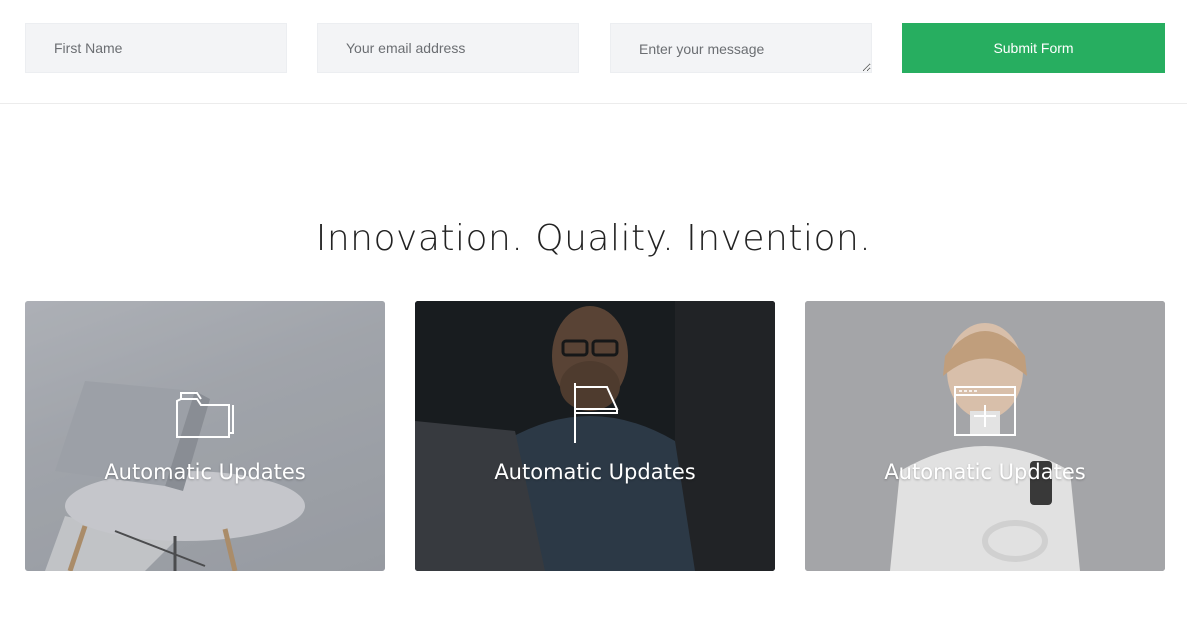  I want to click on feature-card-2: Automatic Updates, so click(595, 436).